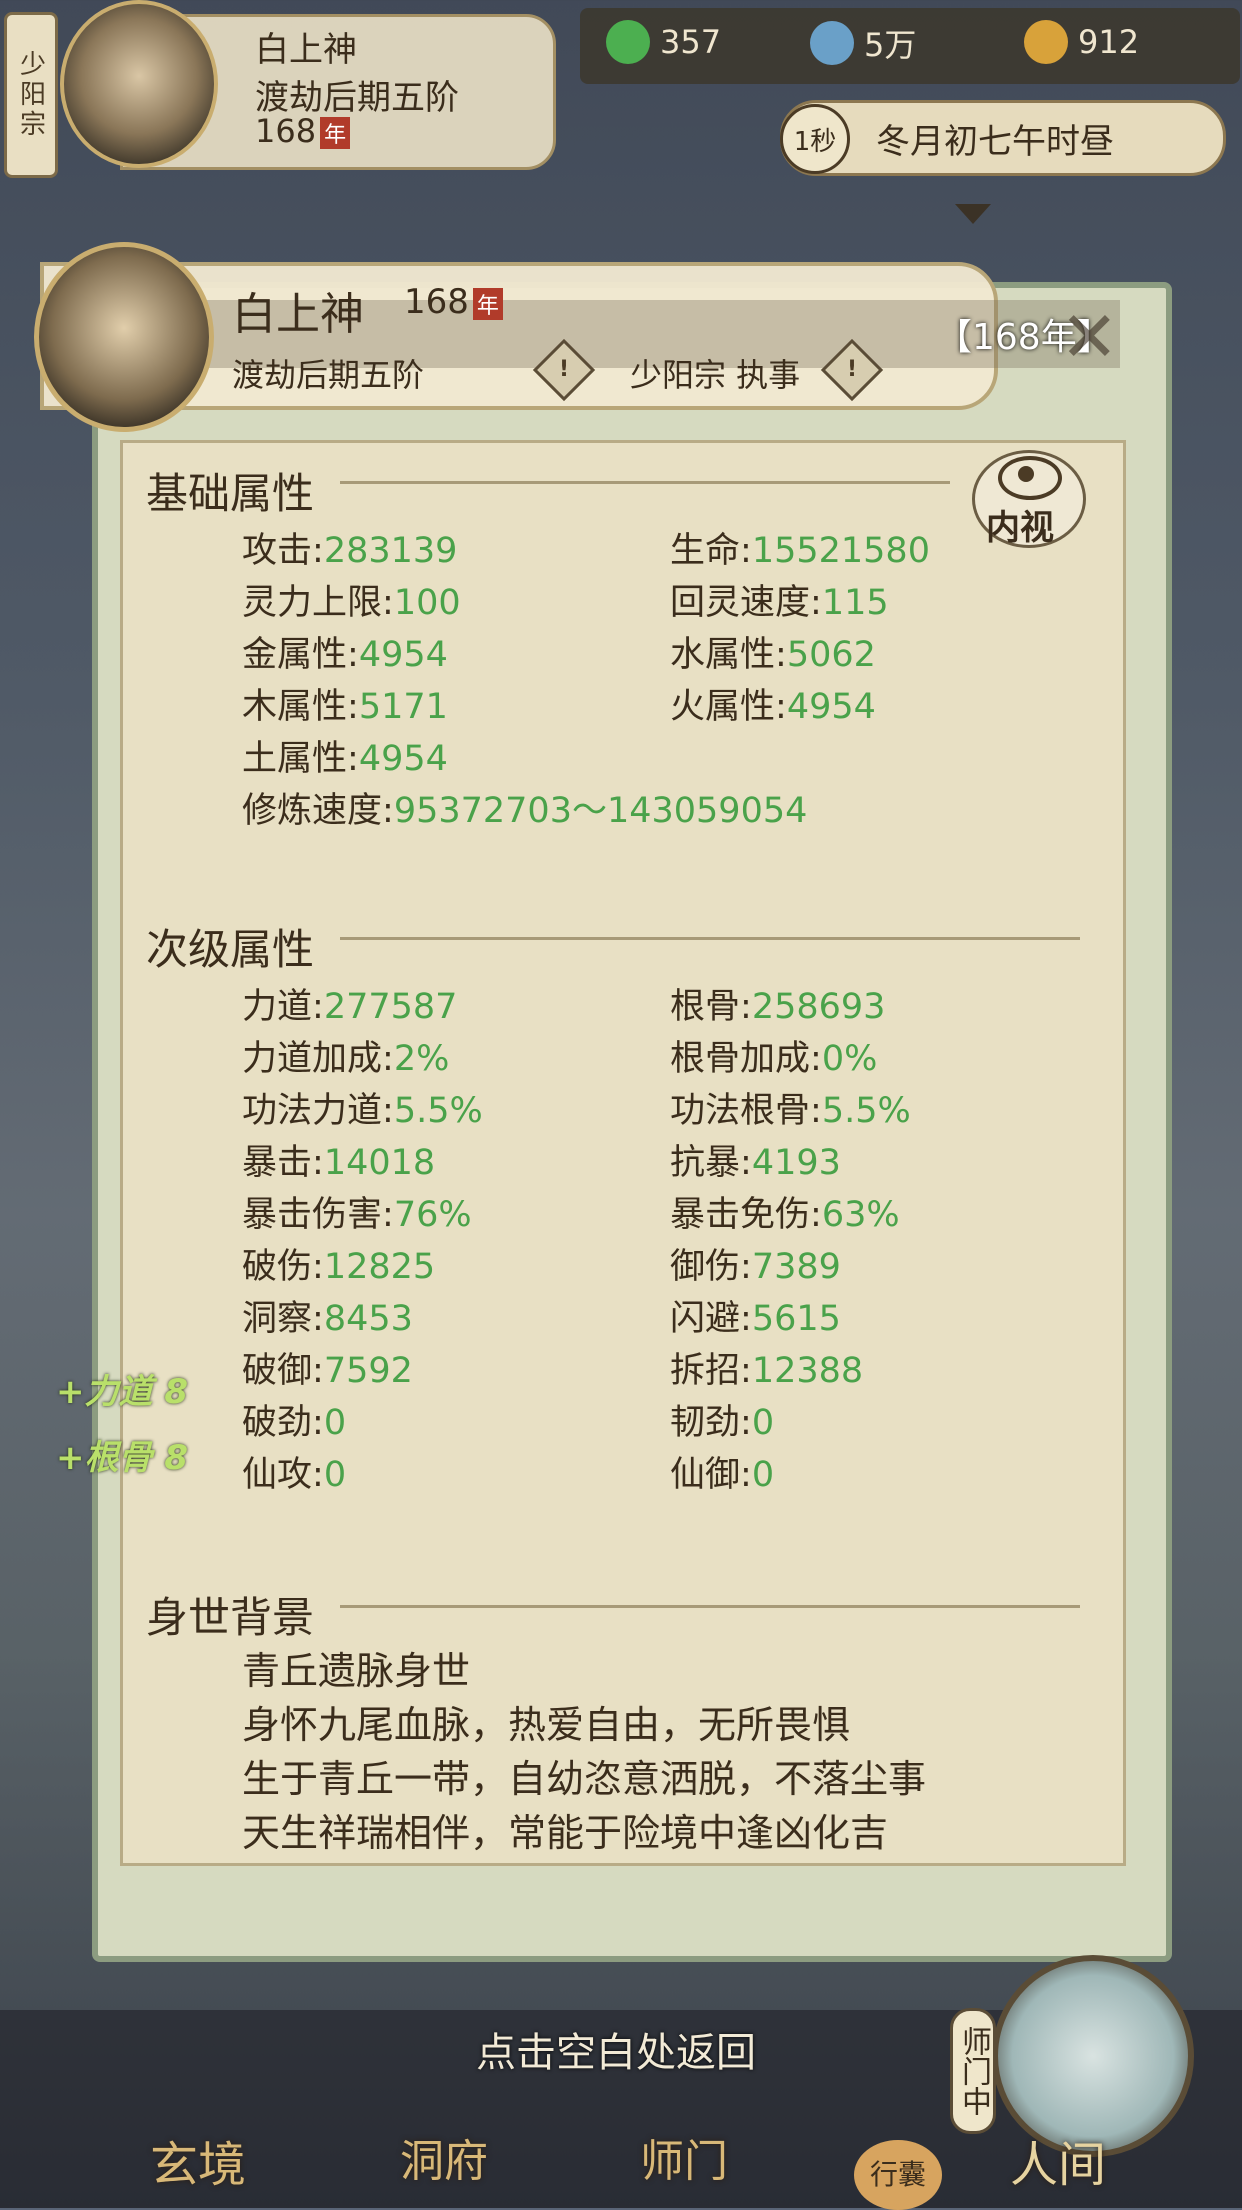  What do you see at coordinates (715, 375) in the screenshot?
I see `character-sect: 少阳宗 执事` at bounding box center [715, 375].